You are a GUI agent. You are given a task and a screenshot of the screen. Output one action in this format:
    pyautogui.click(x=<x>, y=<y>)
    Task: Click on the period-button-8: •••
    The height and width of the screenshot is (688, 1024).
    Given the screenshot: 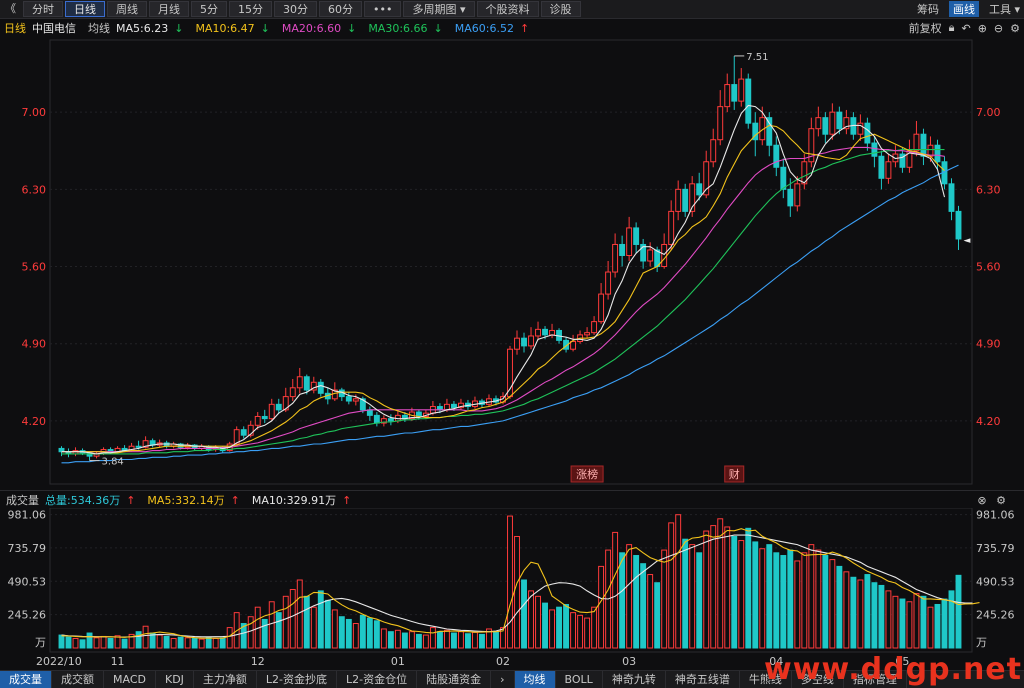 What is the action you would take?
    pyautogui.click(x=383, y=9)
    